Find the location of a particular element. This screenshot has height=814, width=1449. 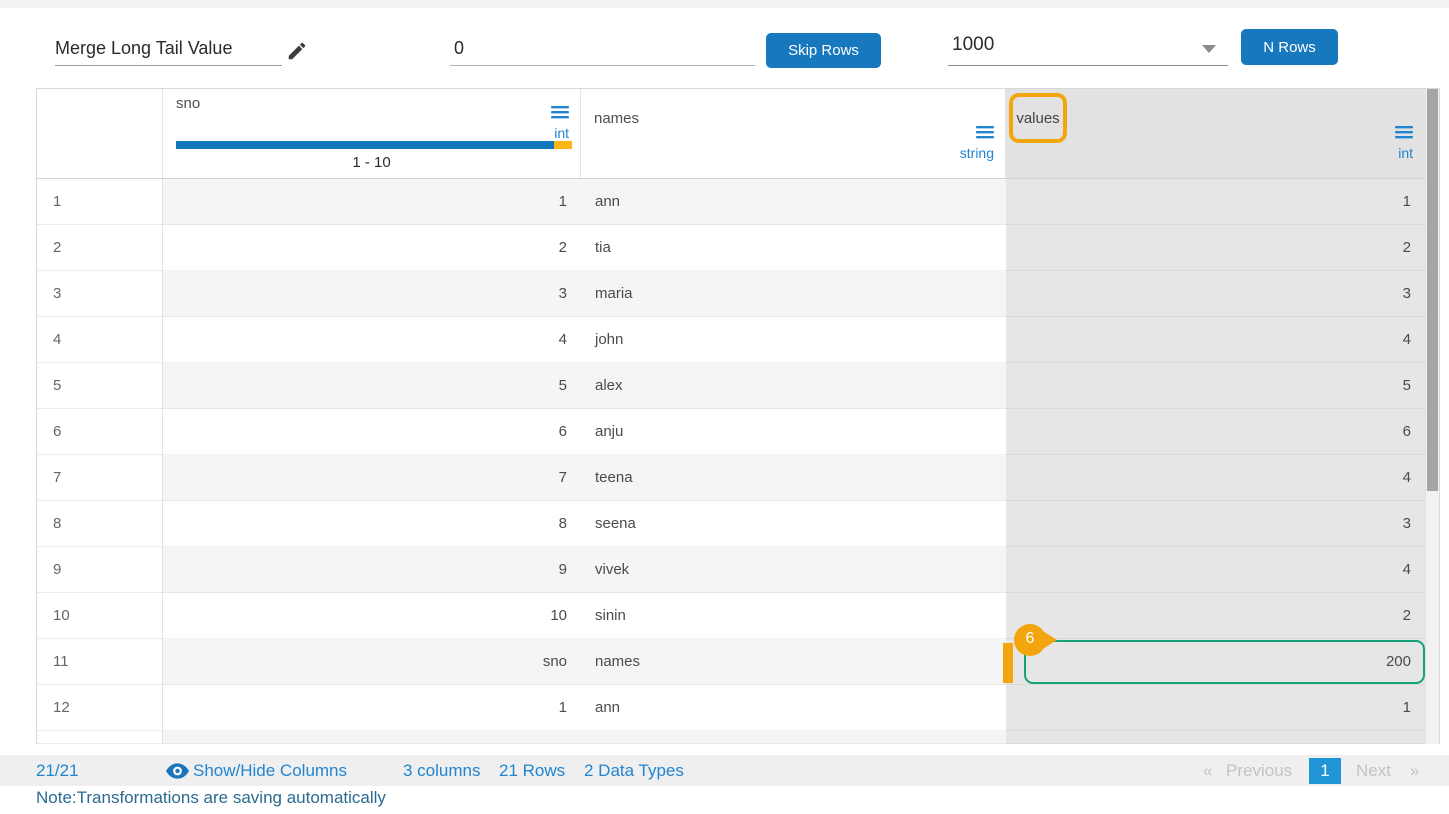

values-cell: 5 6 is located at coordinates (1215, 386).